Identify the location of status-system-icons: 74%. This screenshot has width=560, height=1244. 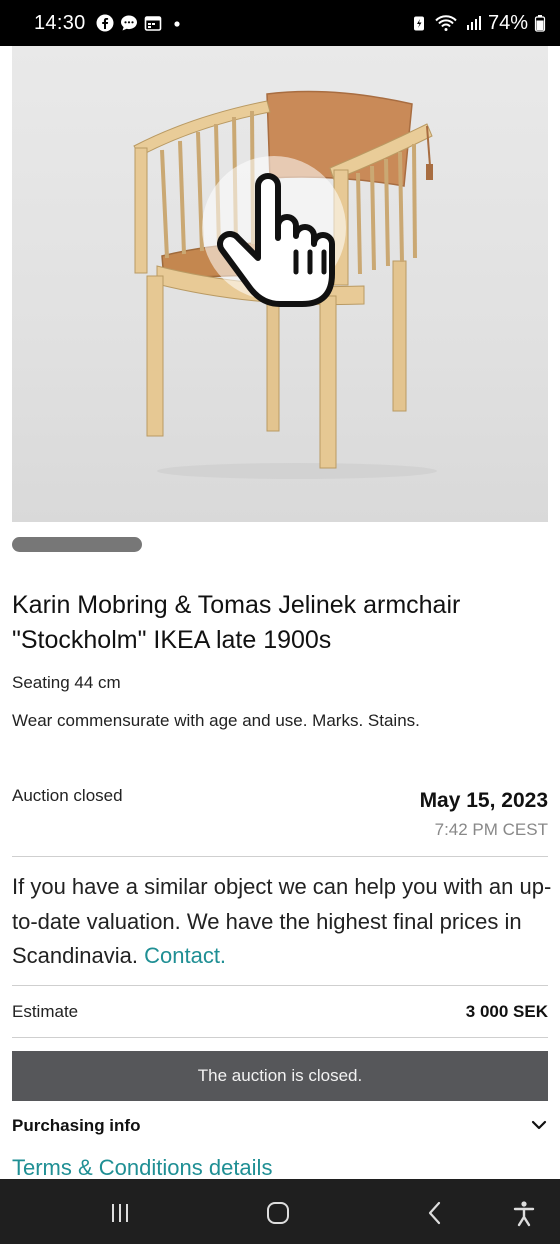
(478, 23).